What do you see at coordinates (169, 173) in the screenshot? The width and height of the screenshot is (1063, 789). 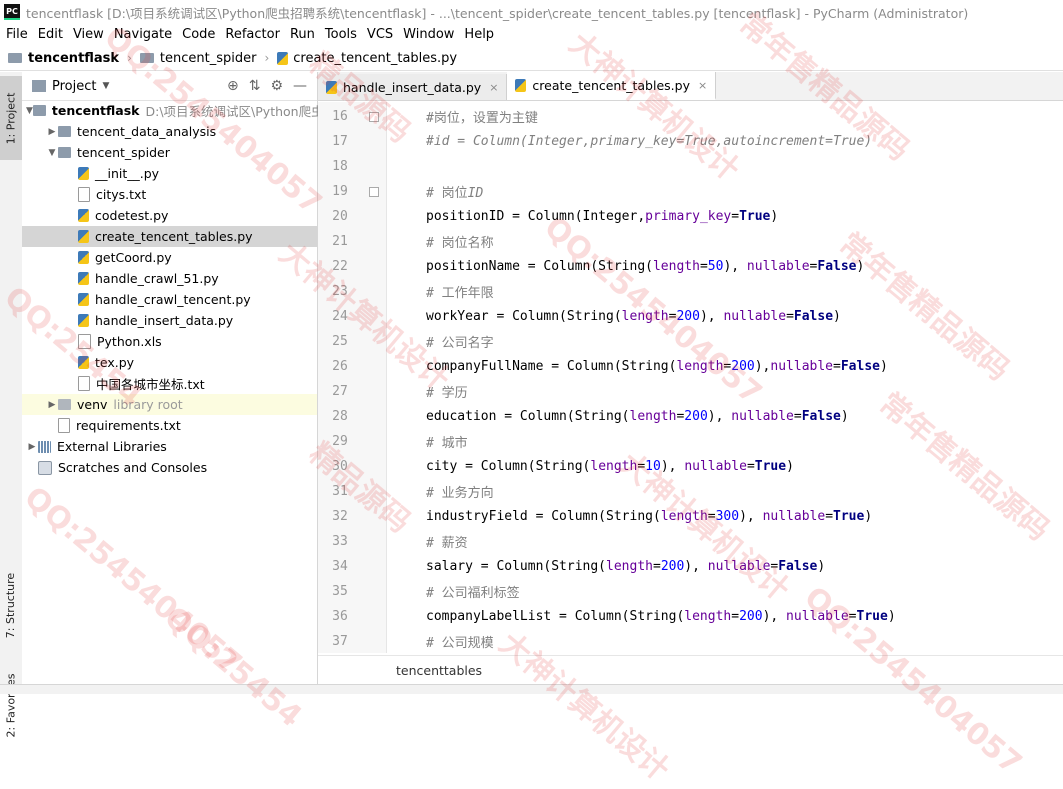 I see `tree-item: __init__.py` at bounding box center [169, 173].